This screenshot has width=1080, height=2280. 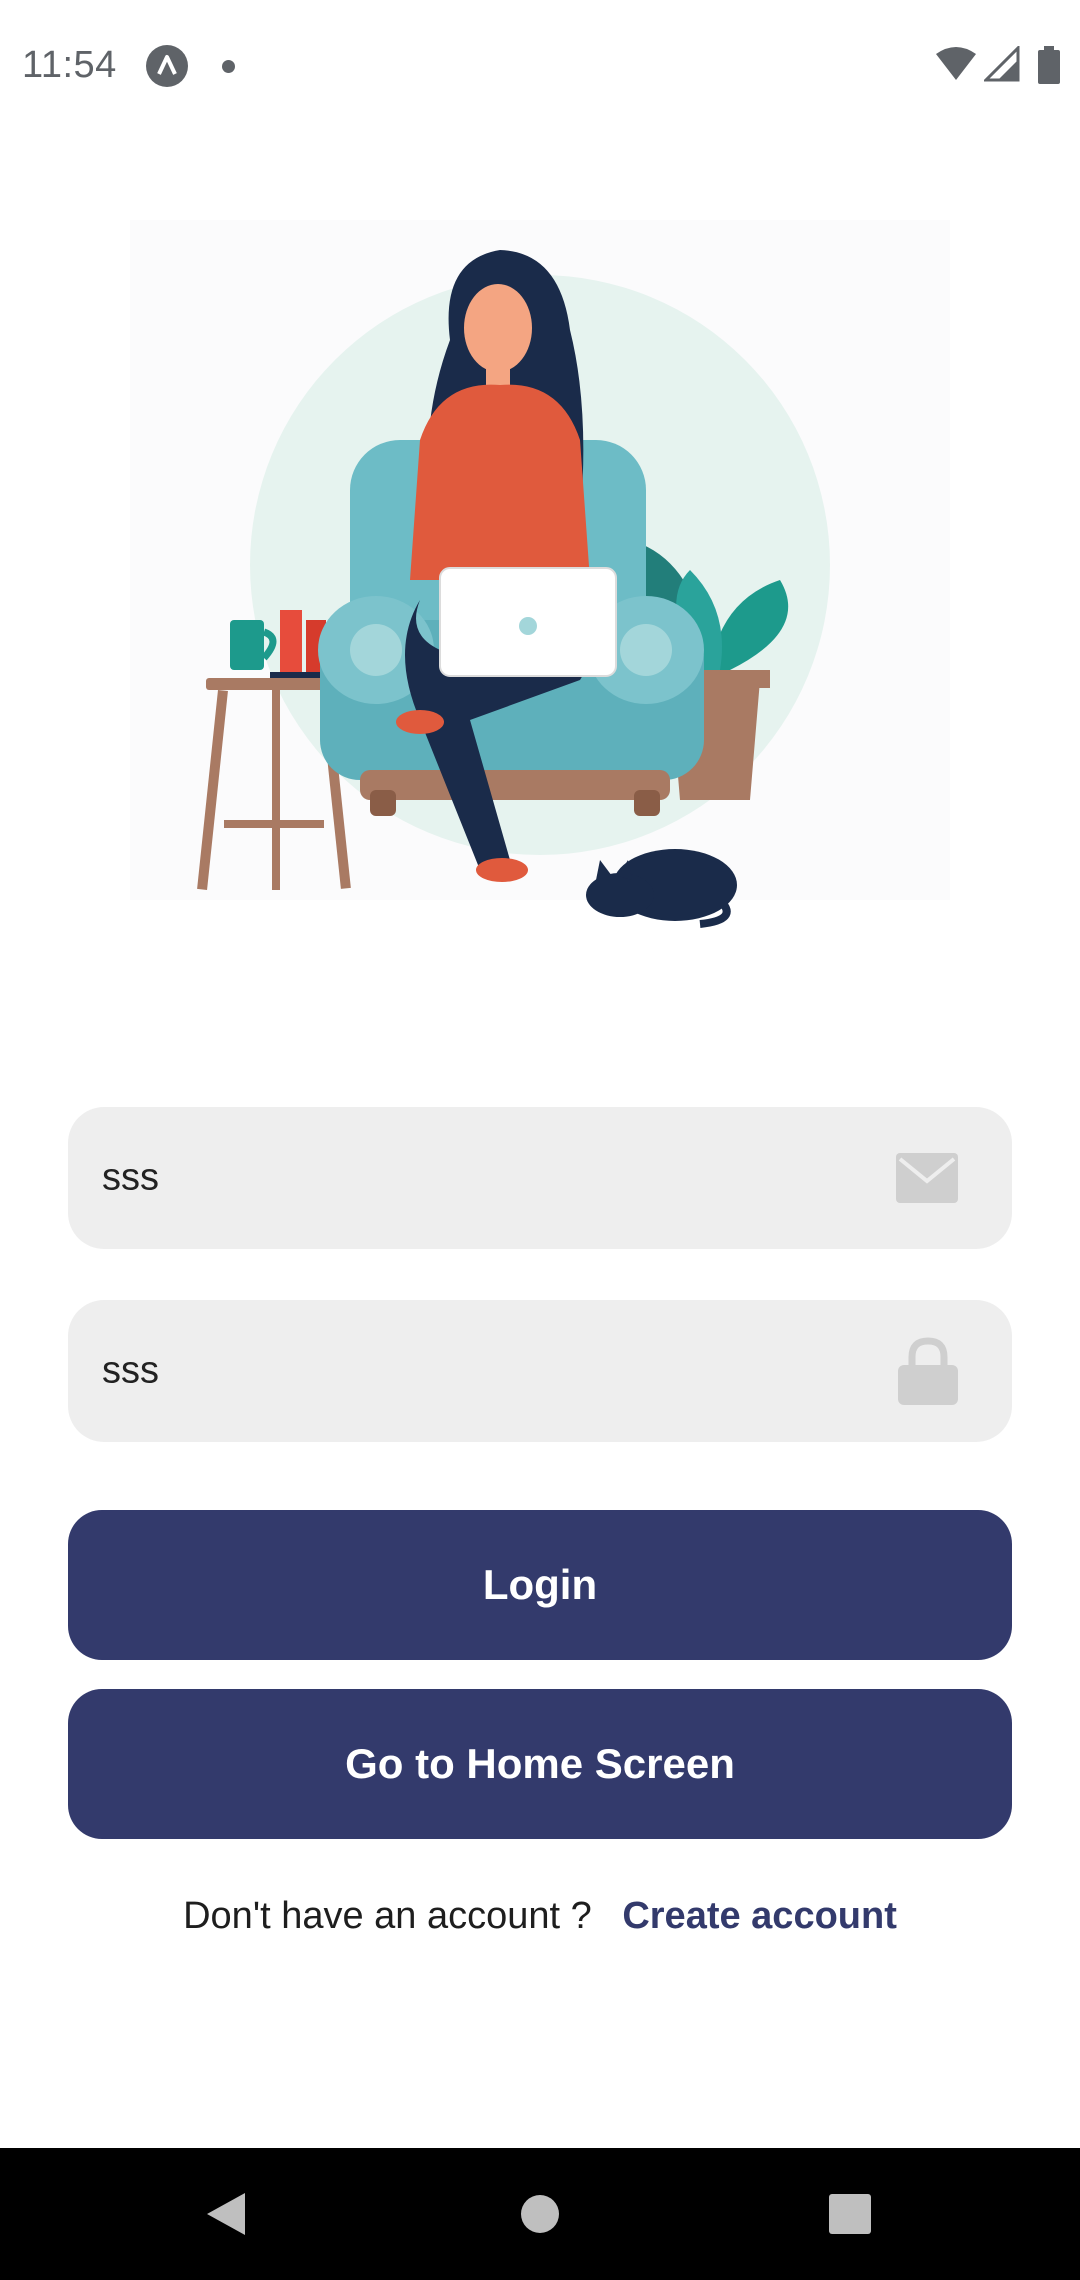 What do you see at coordinates (1002, 64) in the screenshot?
I see `signal-icon` at bounding box center [1002, 64].